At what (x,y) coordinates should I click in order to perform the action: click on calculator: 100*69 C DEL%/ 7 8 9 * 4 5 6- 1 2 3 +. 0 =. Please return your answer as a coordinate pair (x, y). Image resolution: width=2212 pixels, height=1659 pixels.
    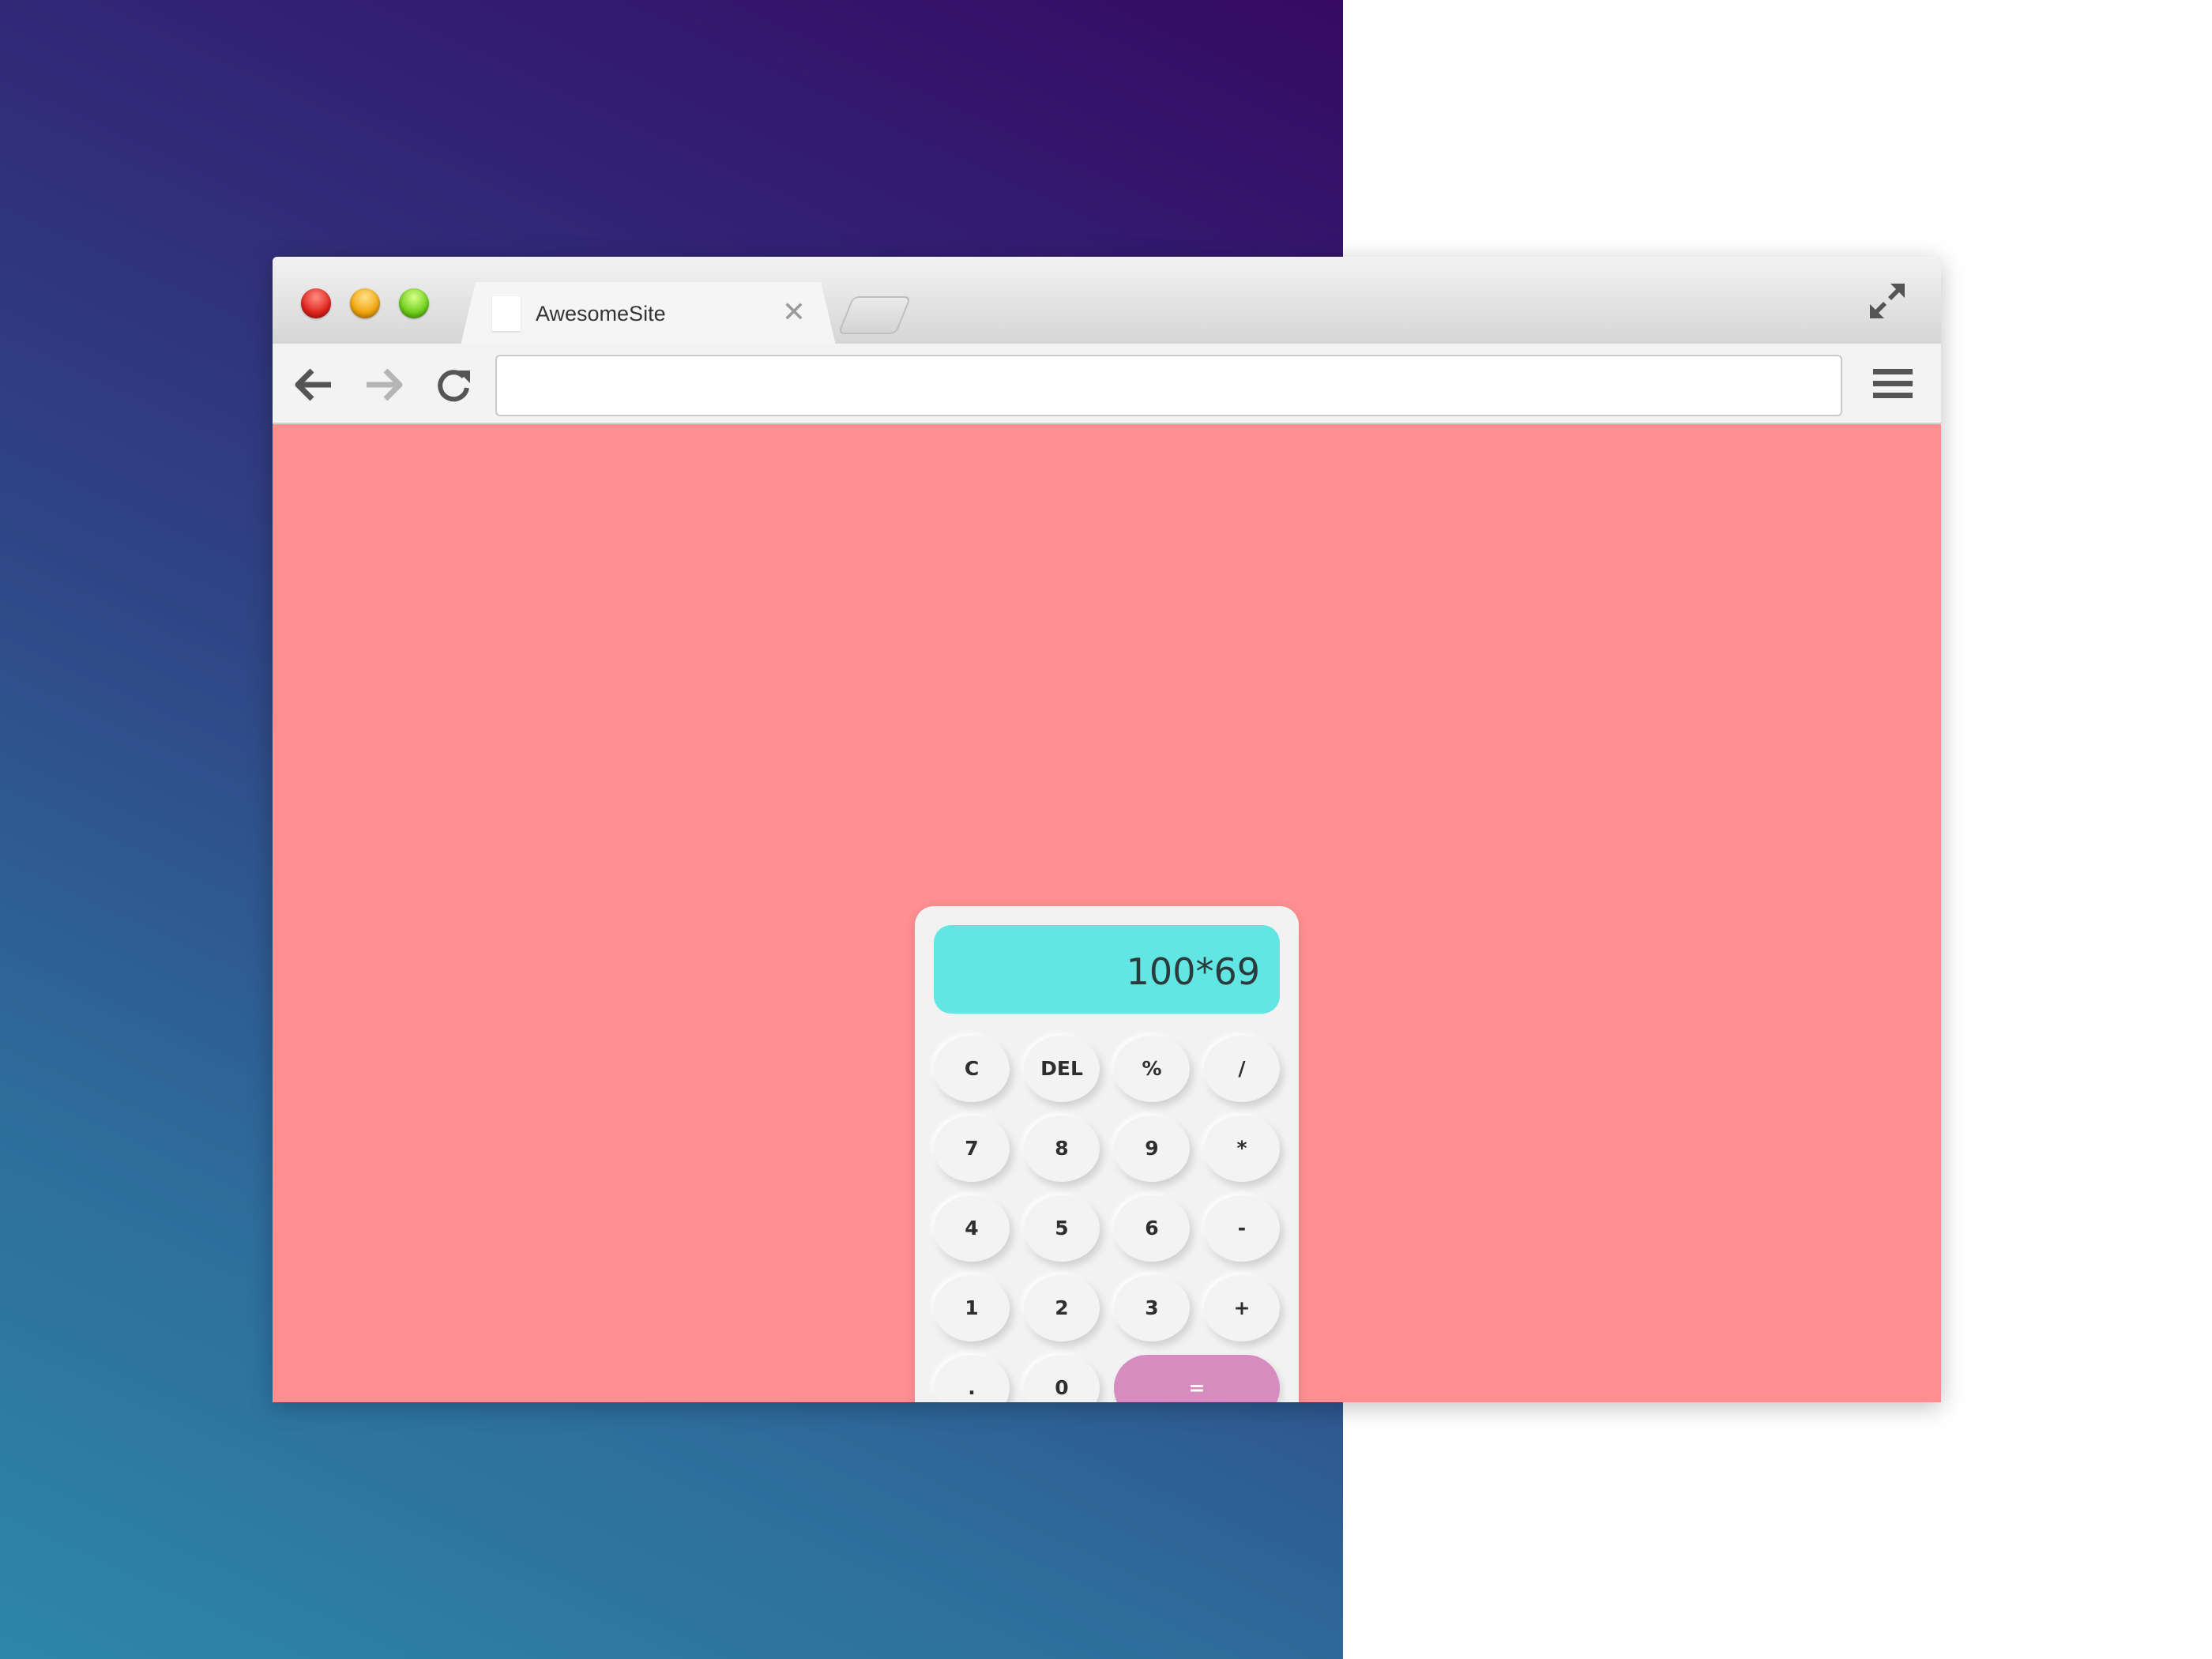
    Looking at the image, I should click on (1107, 1154).